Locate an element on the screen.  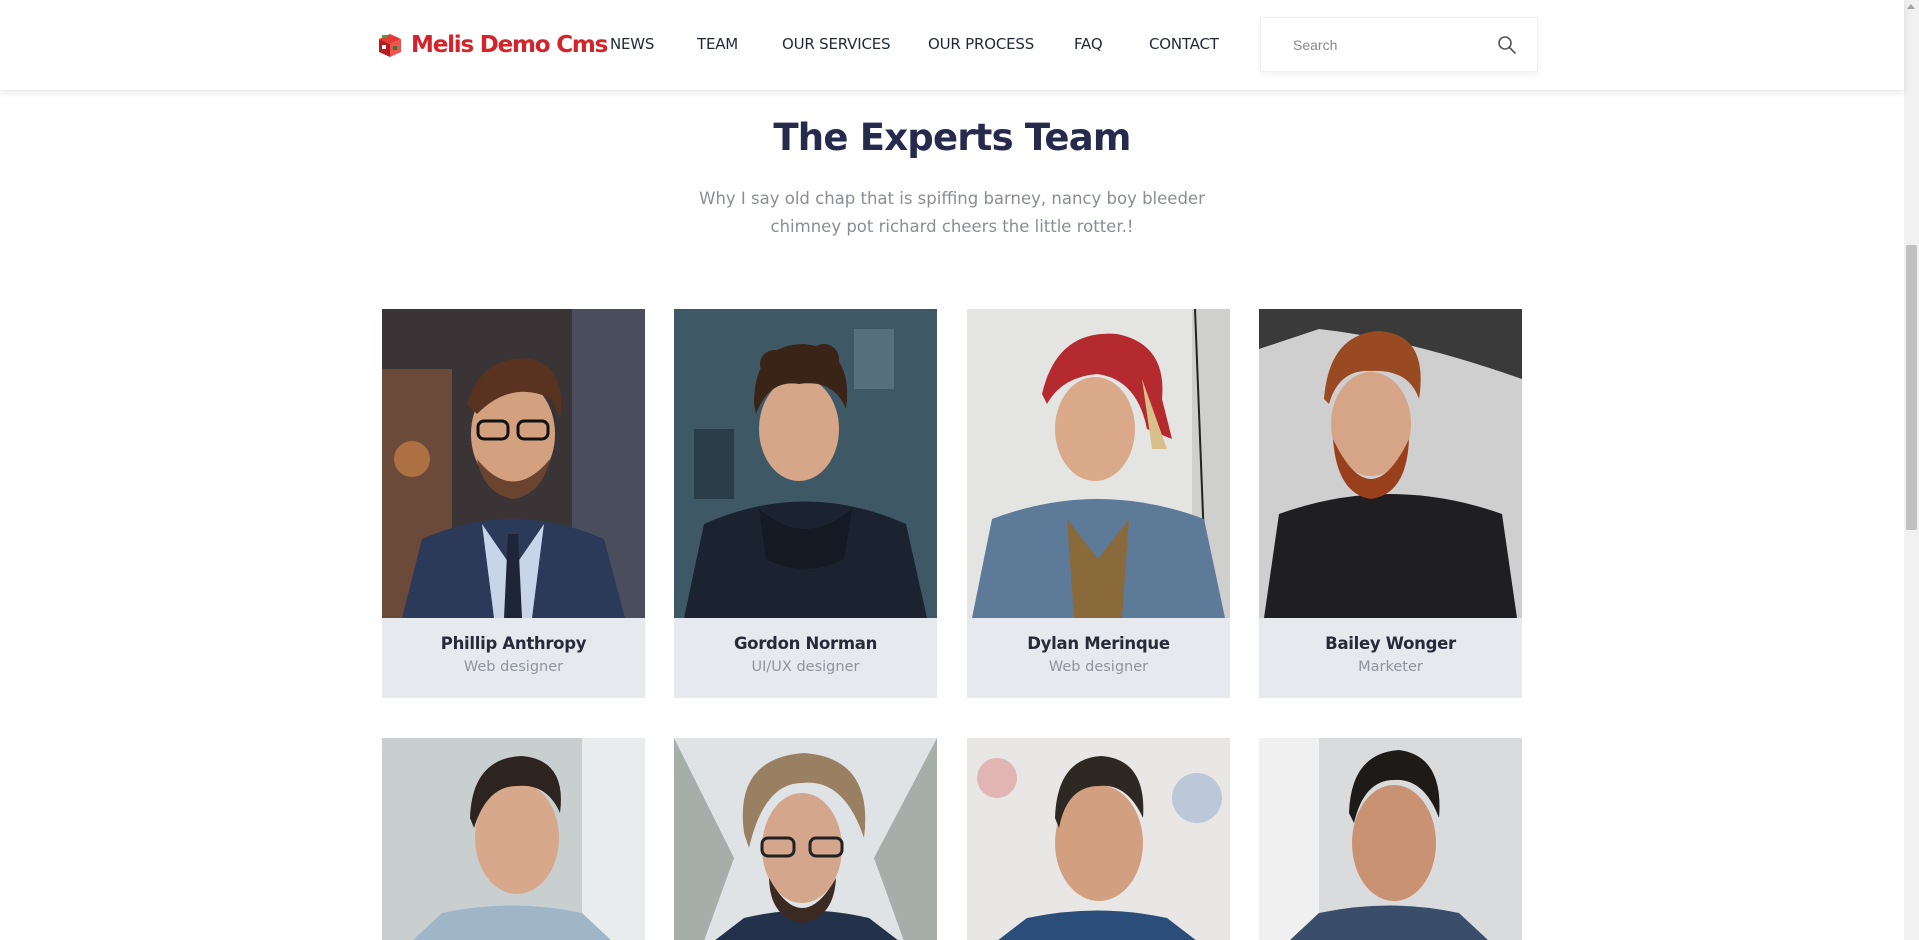
scrollbar-thumb is located at coordinates (1911, 387).